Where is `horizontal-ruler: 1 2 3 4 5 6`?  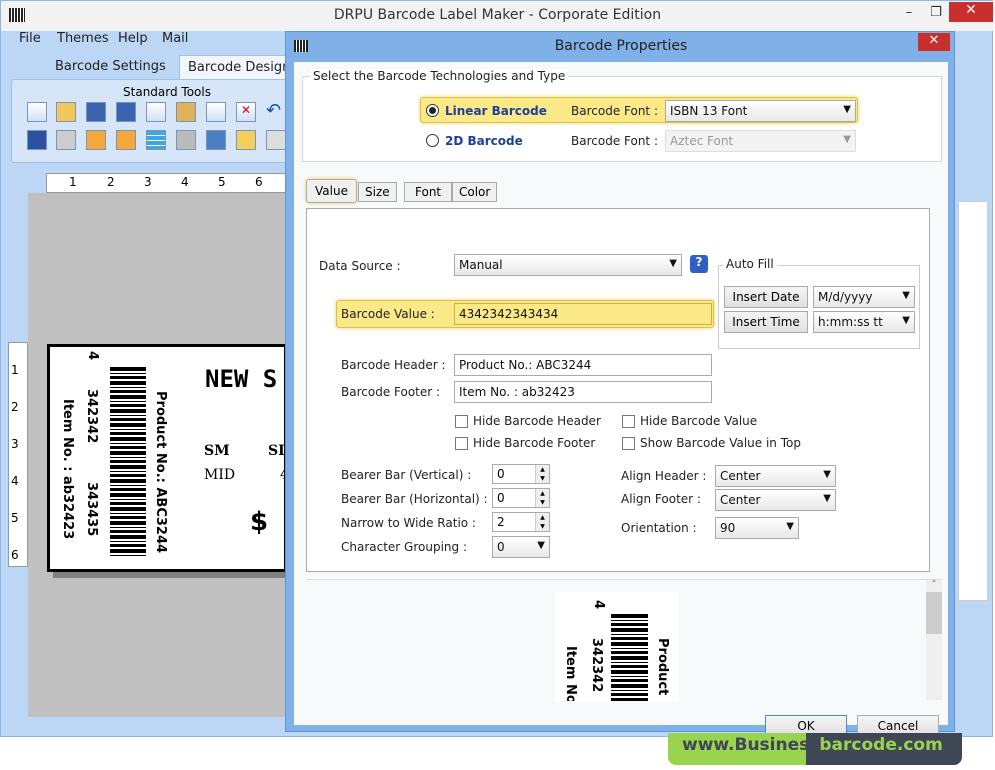 horizontal-ruler: 1 2 3 4 5 6 is located at coordinates (166, 183).